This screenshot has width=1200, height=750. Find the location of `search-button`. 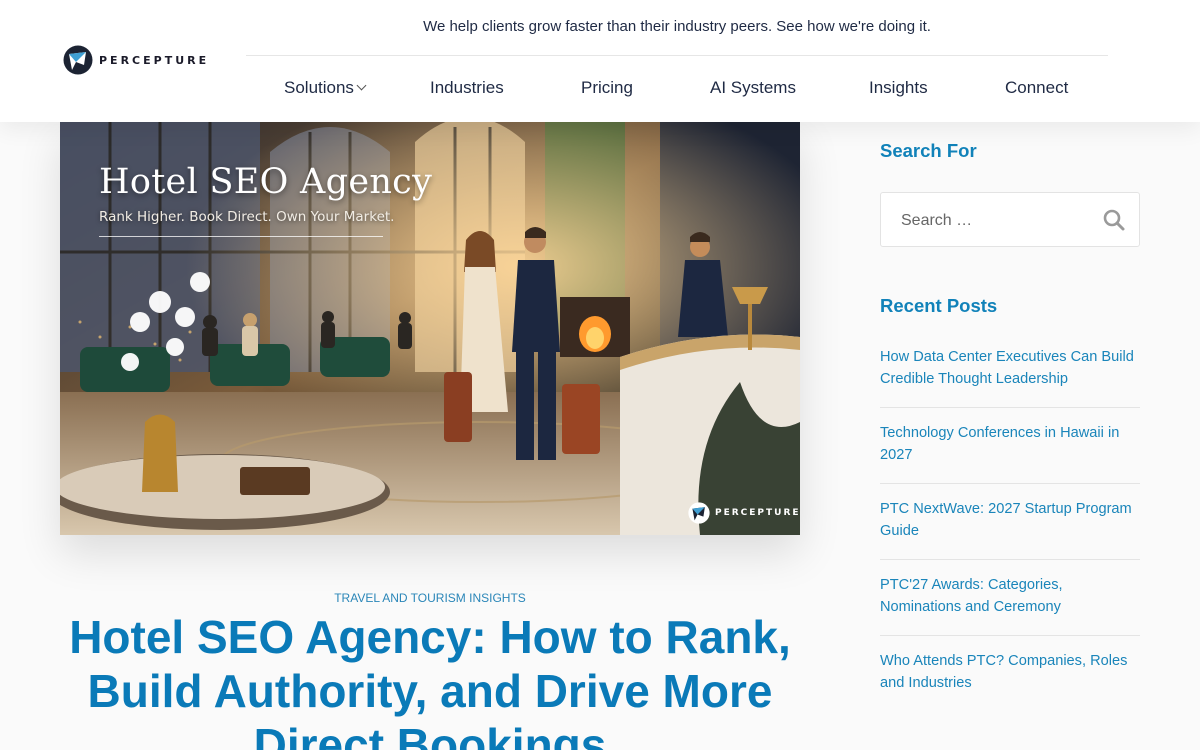

search-button is located at coordinates (1114, 220).